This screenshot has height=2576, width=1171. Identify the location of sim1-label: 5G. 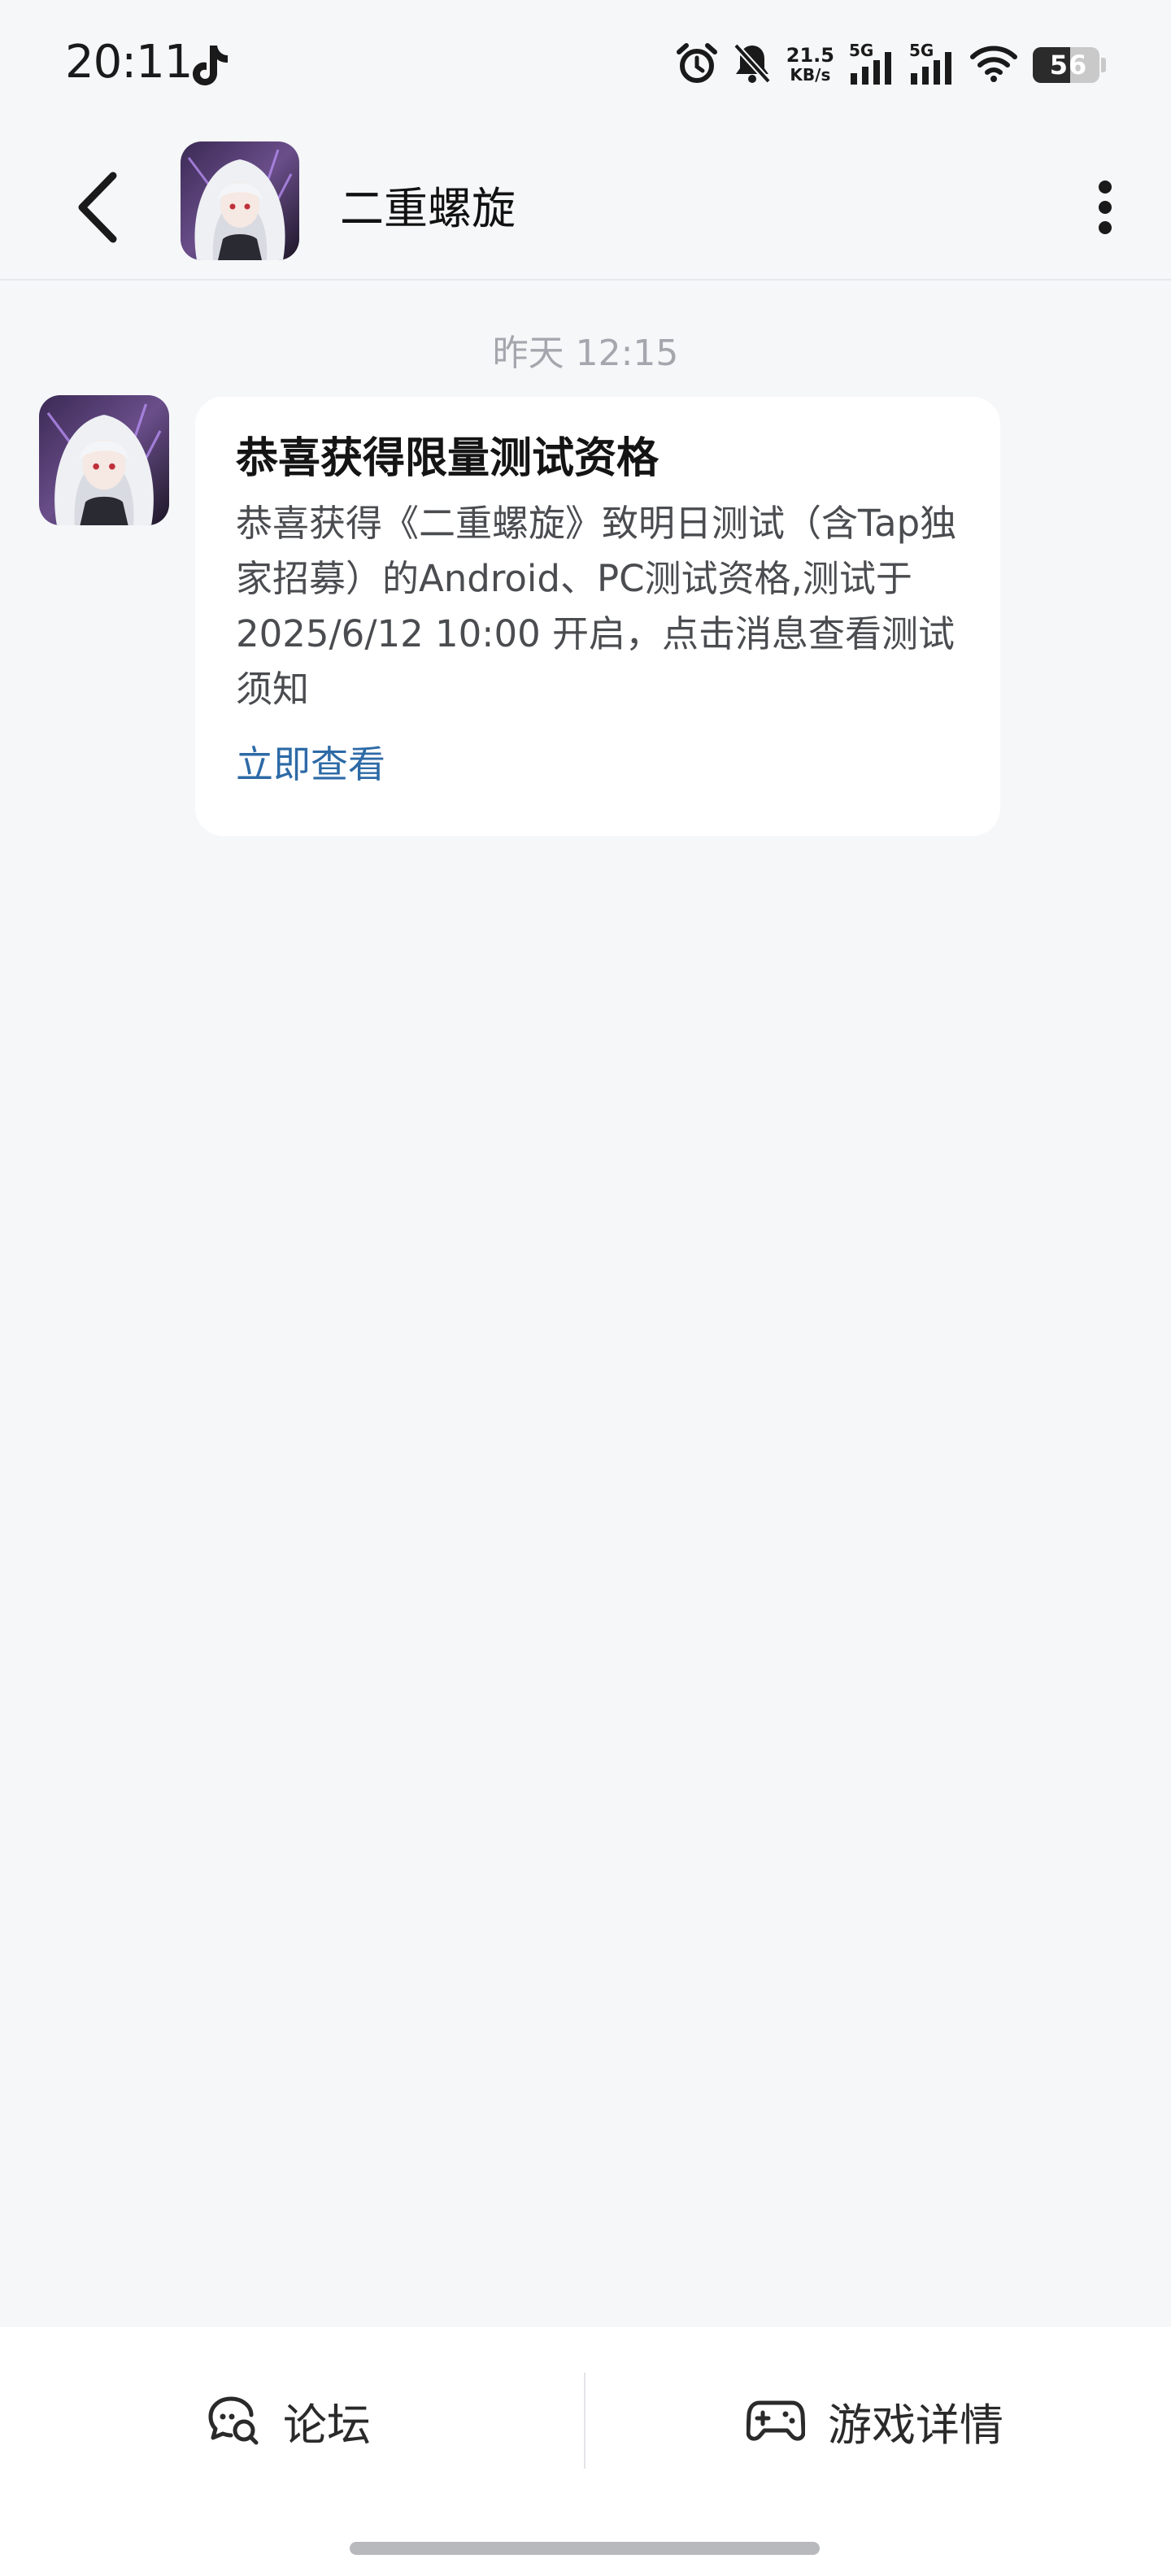
(861, 51).